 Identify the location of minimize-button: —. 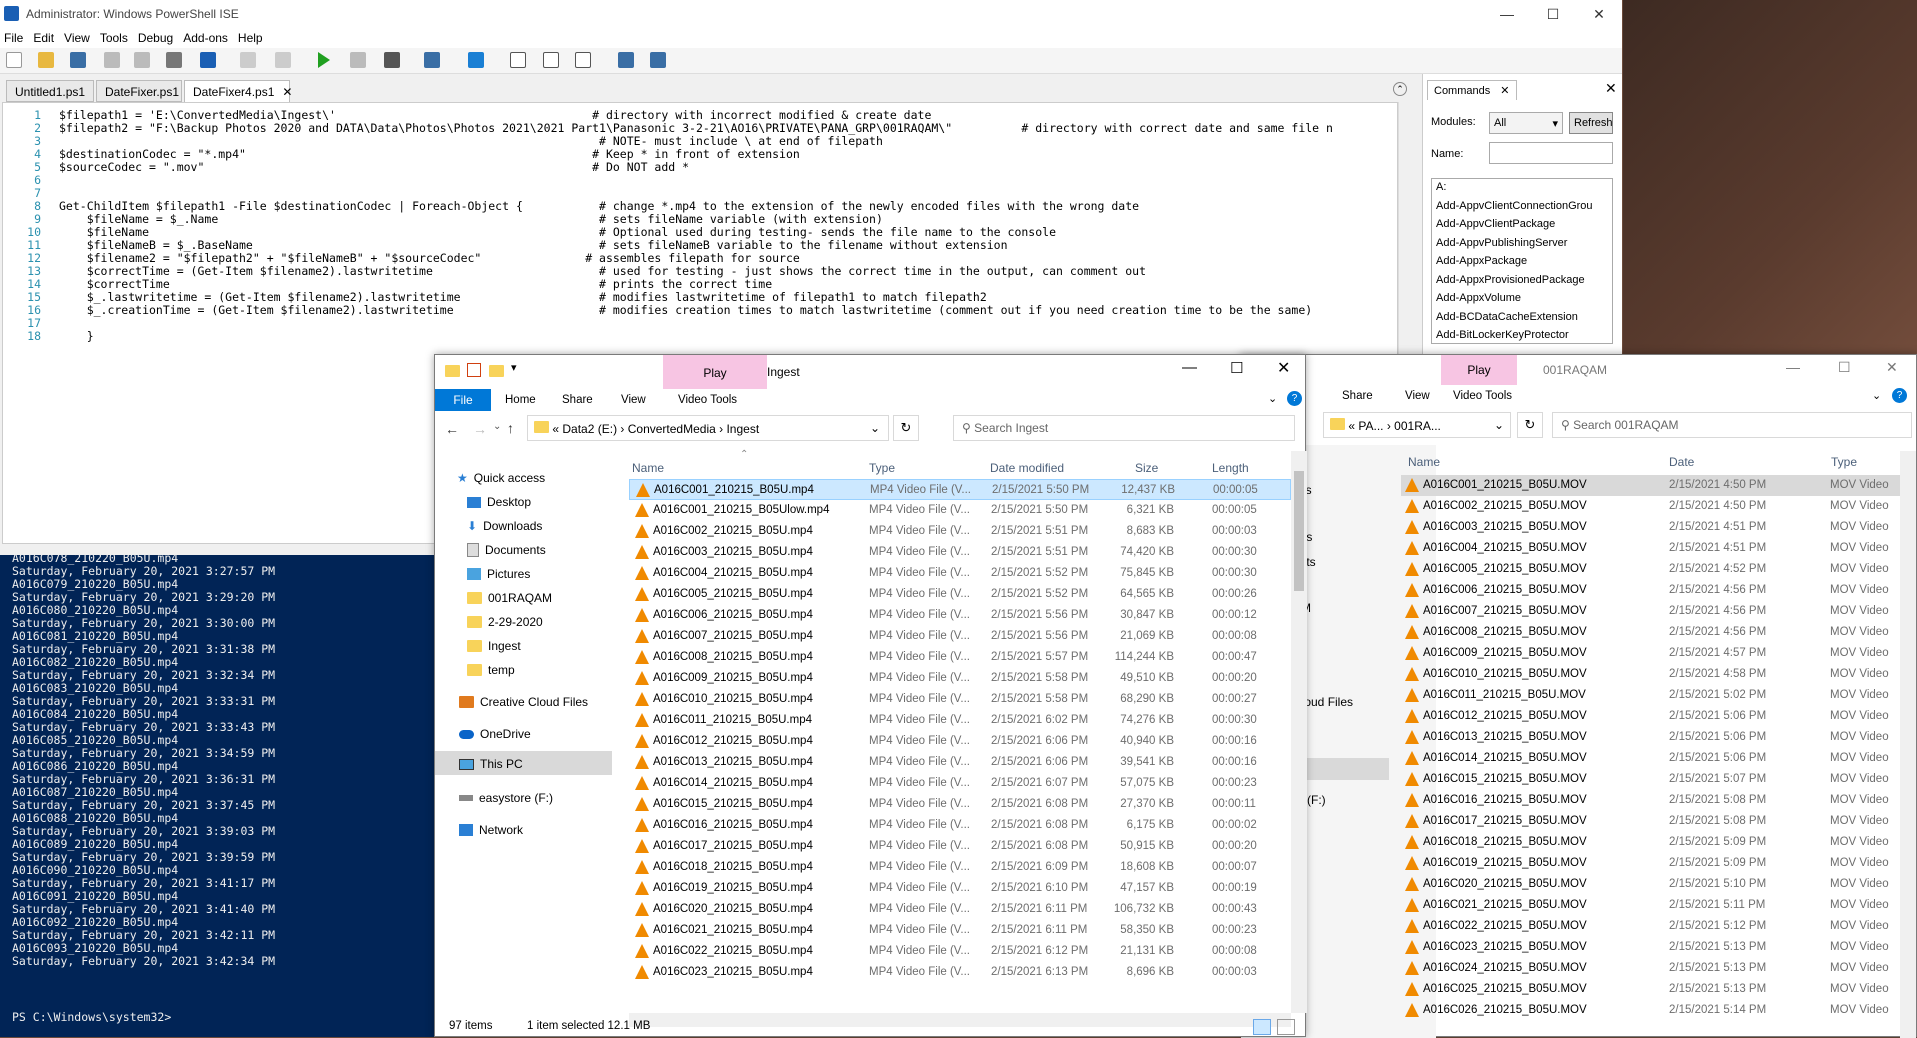
(1793, 367).